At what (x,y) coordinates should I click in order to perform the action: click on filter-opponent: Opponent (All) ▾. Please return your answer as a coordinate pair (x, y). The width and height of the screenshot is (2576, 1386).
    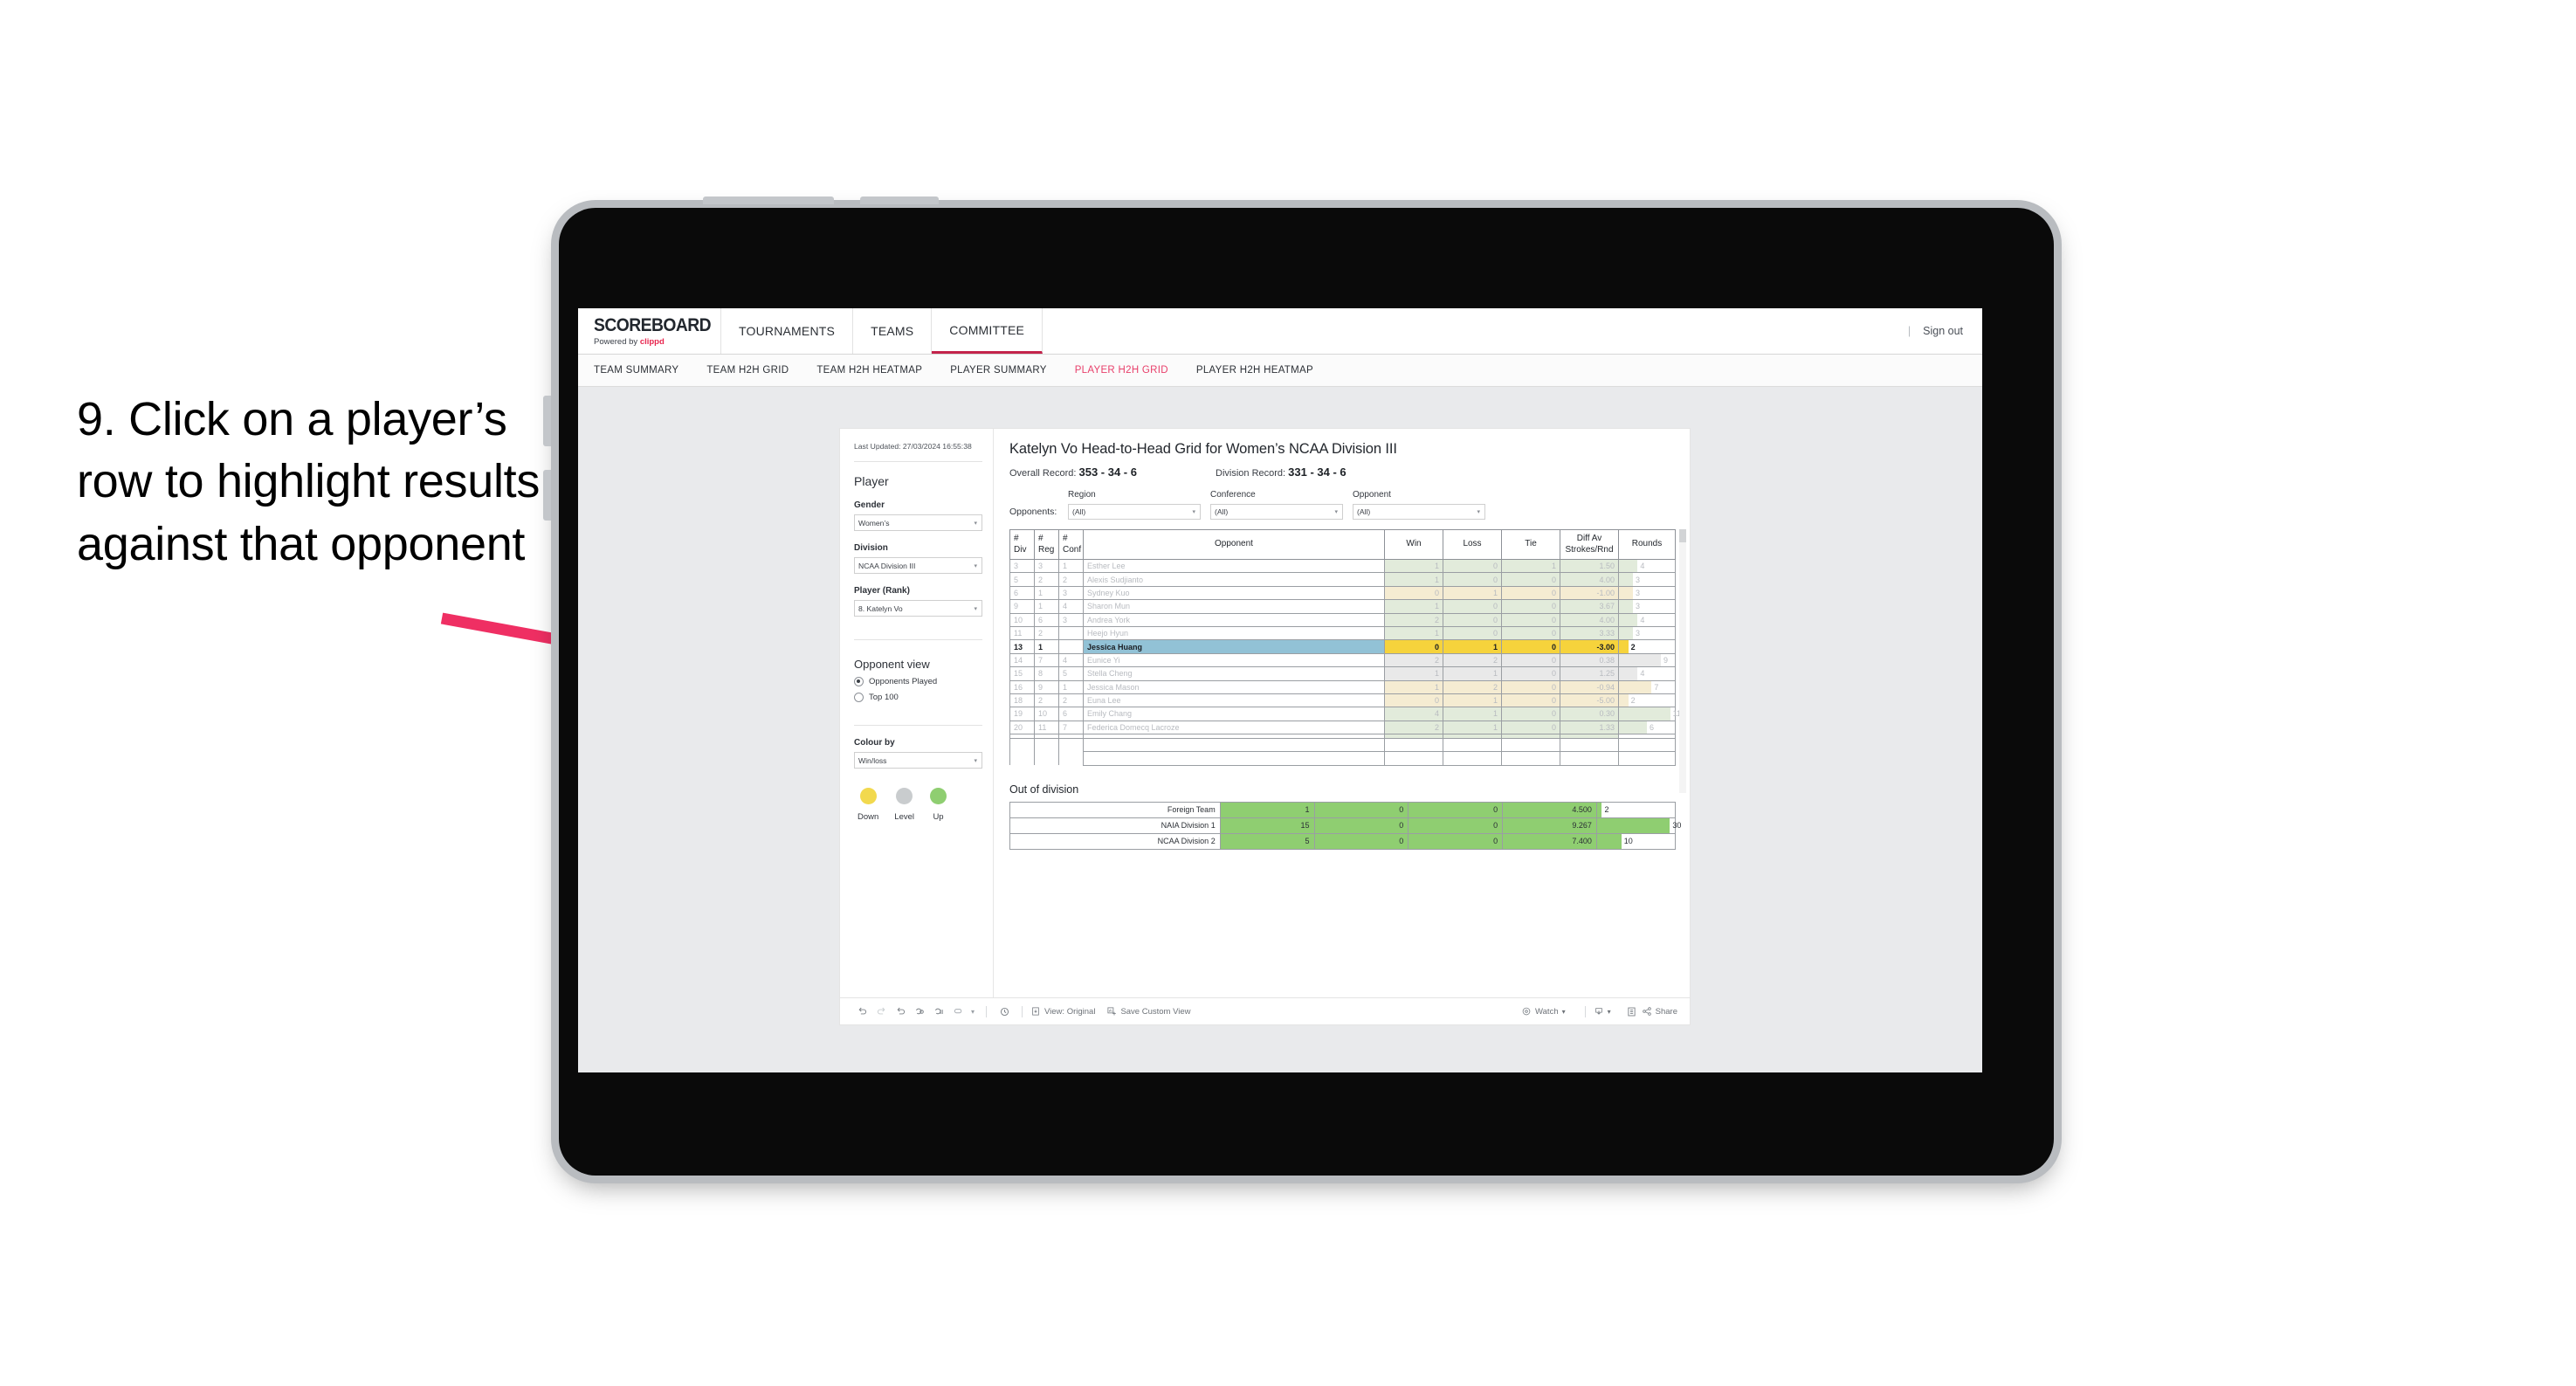
    Looking at the image, I should click on (1419, 505).